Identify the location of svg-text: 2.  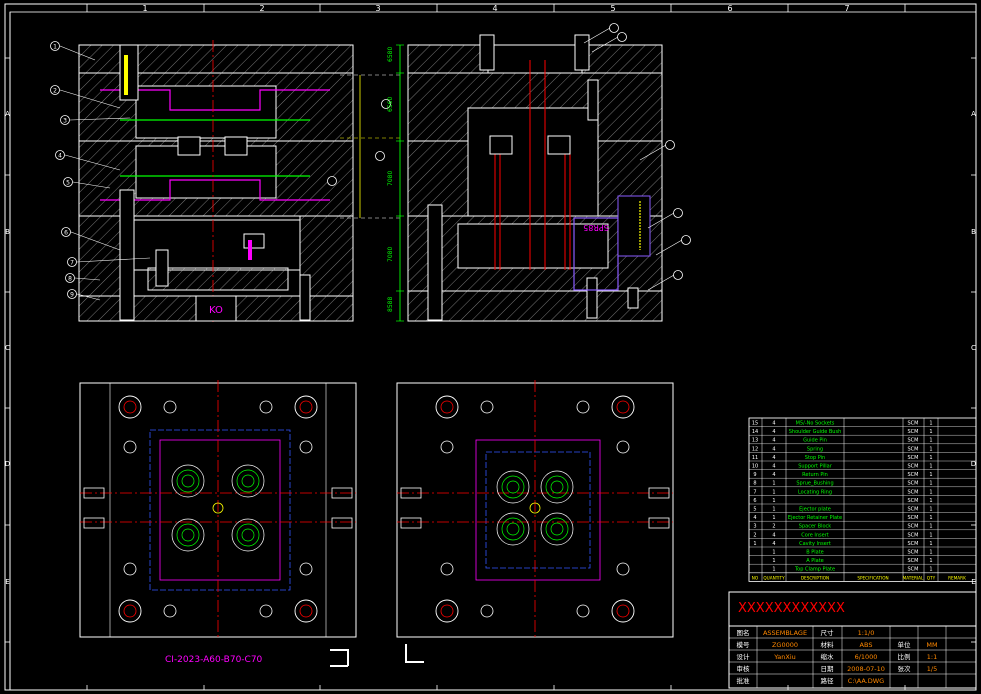
(773, 527).